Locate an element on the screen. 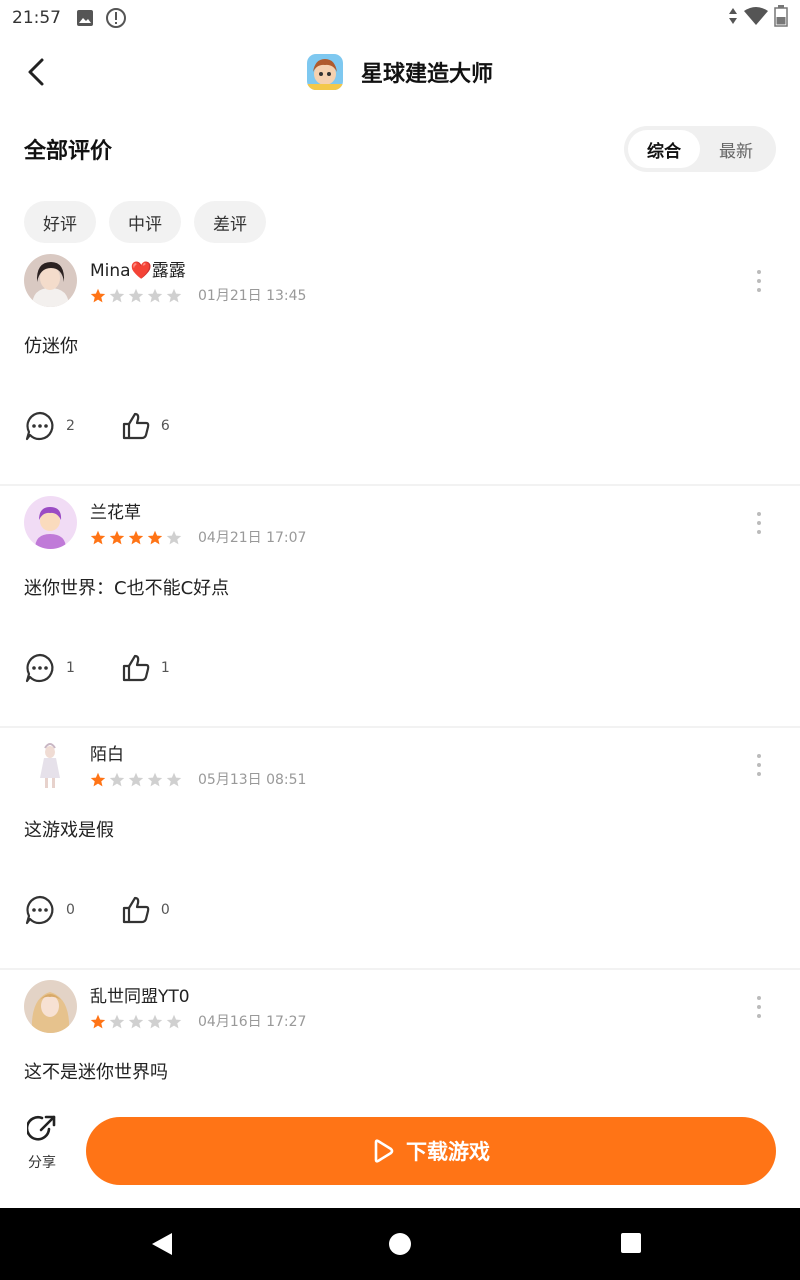 This screenshot has height=1280, width=800. wifi-icon is located at coordinates (756, 18).